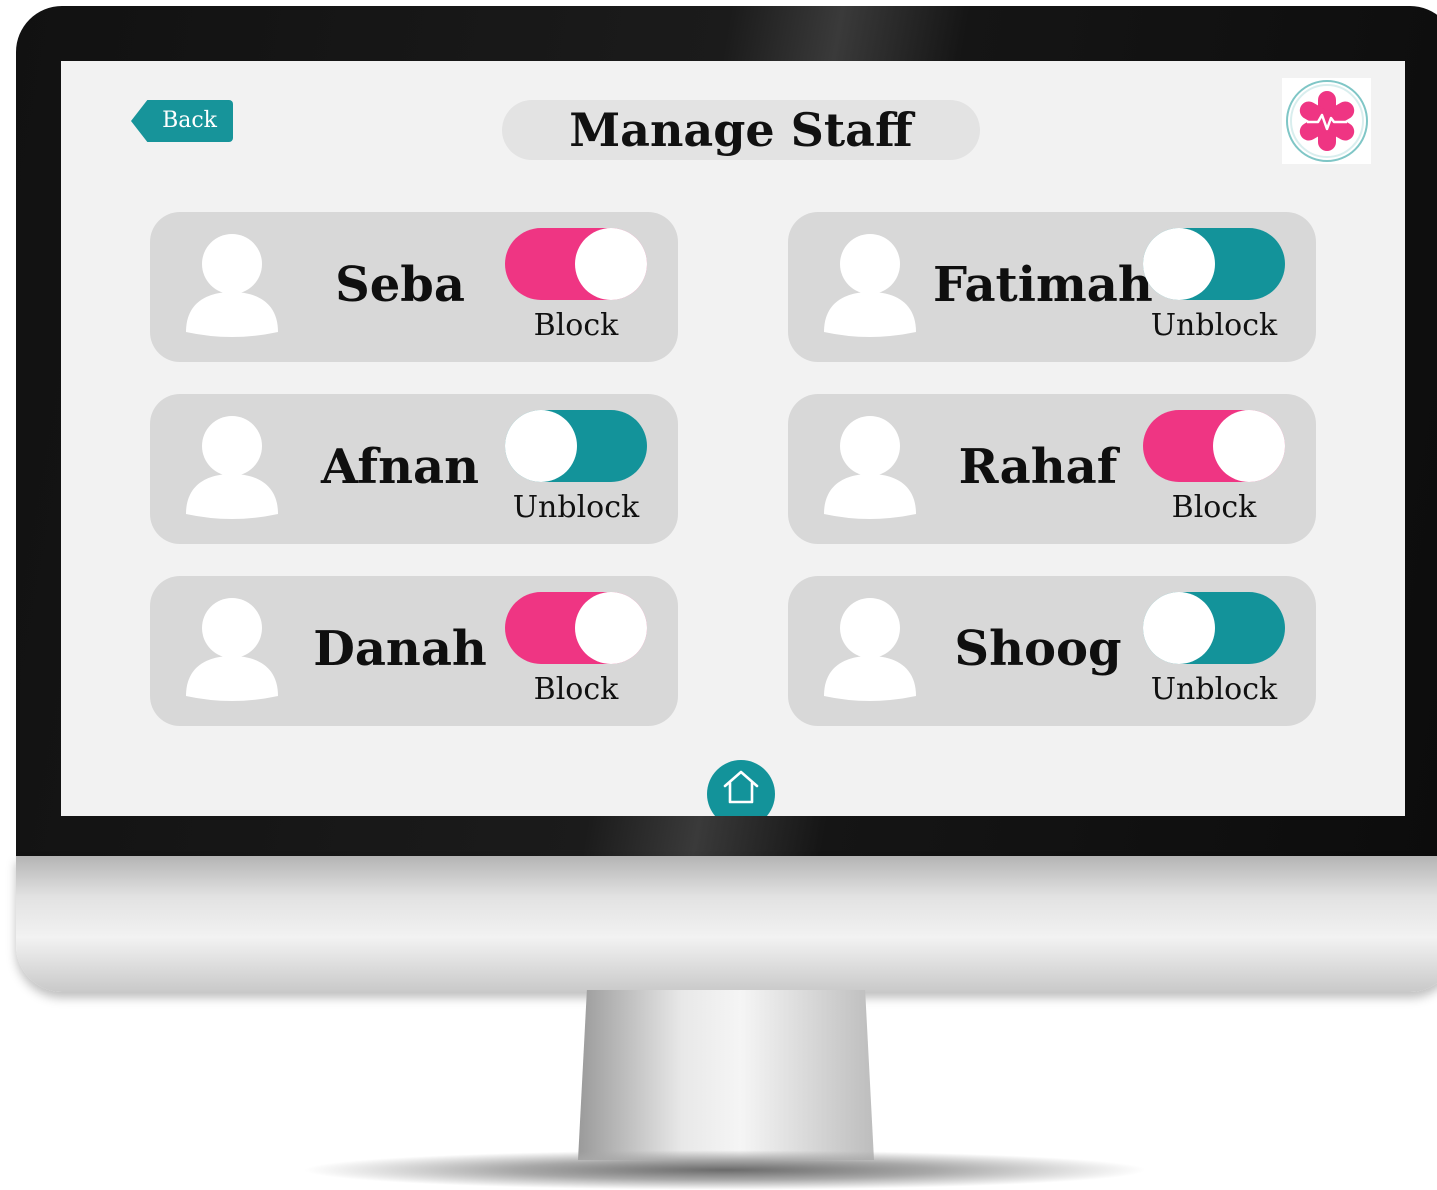 The width and height of the screenshot is (1437, 1190). I want to click on staff-card-shoog: Shoog Unblock, so click(1052, 651).